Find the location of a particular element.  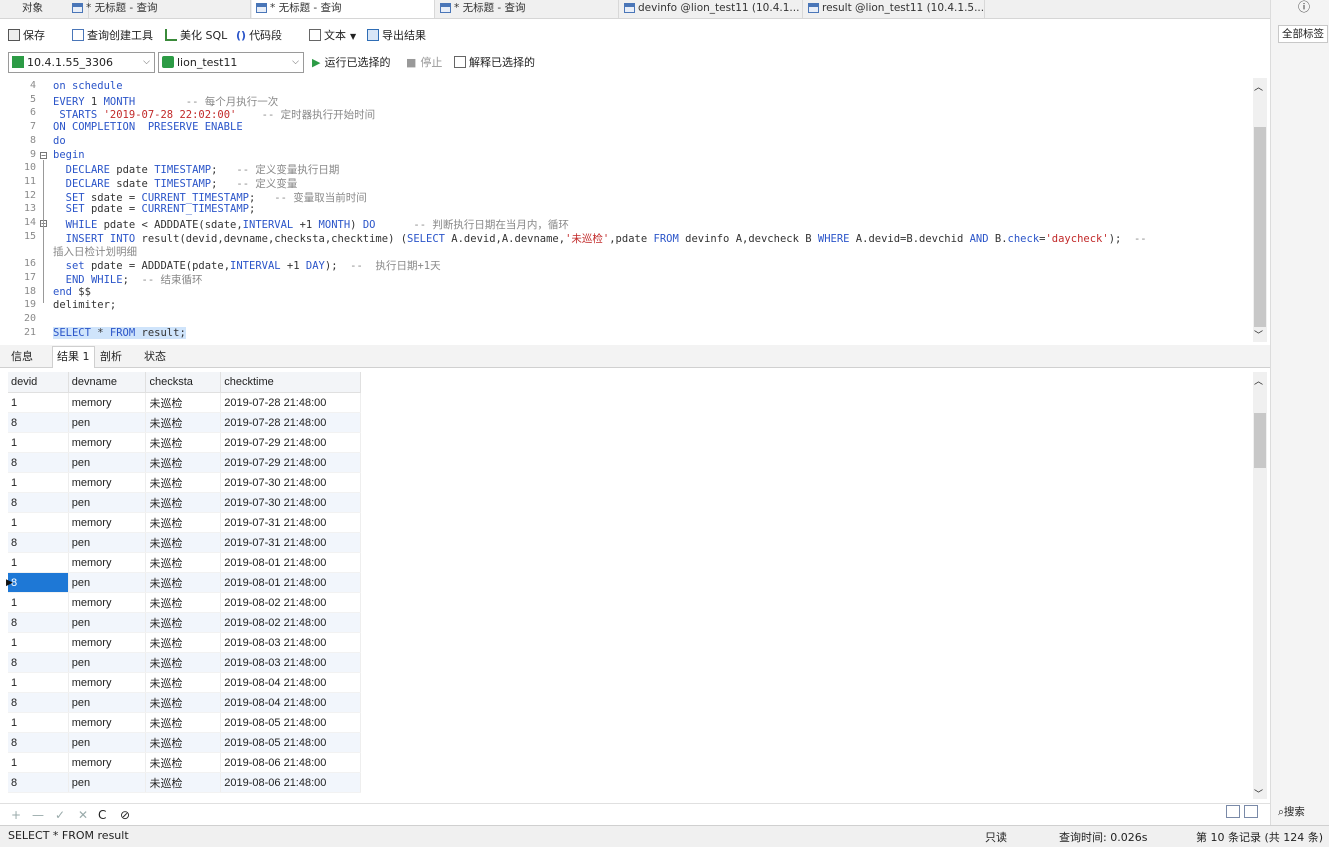

table-cell: 2019-07-29 21:48:00 is located at coordinates (290, 462).